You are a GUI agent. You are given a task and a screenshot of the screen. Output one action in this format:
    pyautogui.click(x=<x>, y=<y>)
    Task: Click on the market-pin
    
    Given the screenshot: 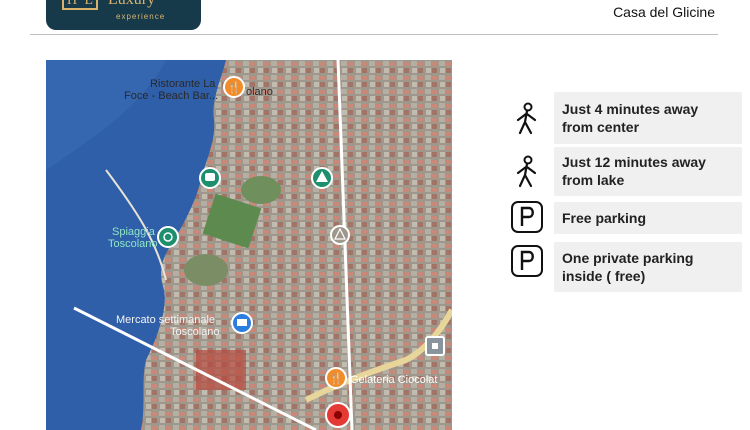 What is the action you would take?
    pyautogui.click(x=242, y=323)
    